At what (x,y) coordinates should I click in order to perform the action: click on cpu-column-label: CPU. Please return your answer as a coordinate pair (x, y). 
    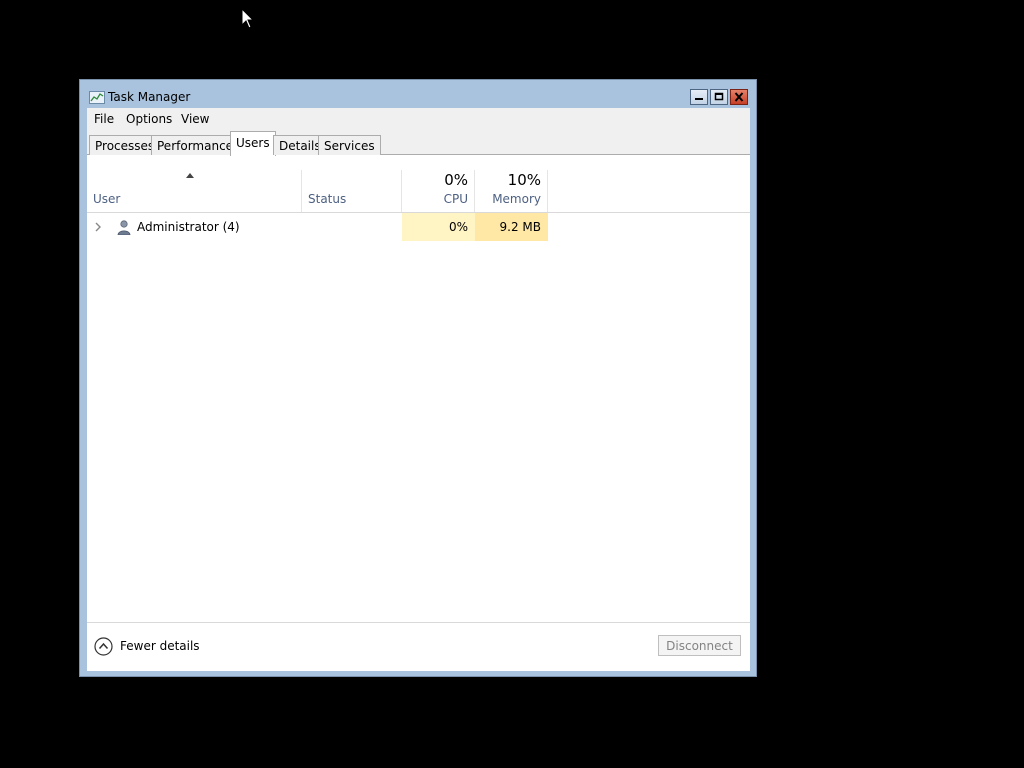
    Looking at the image, I should click on (455, 199).